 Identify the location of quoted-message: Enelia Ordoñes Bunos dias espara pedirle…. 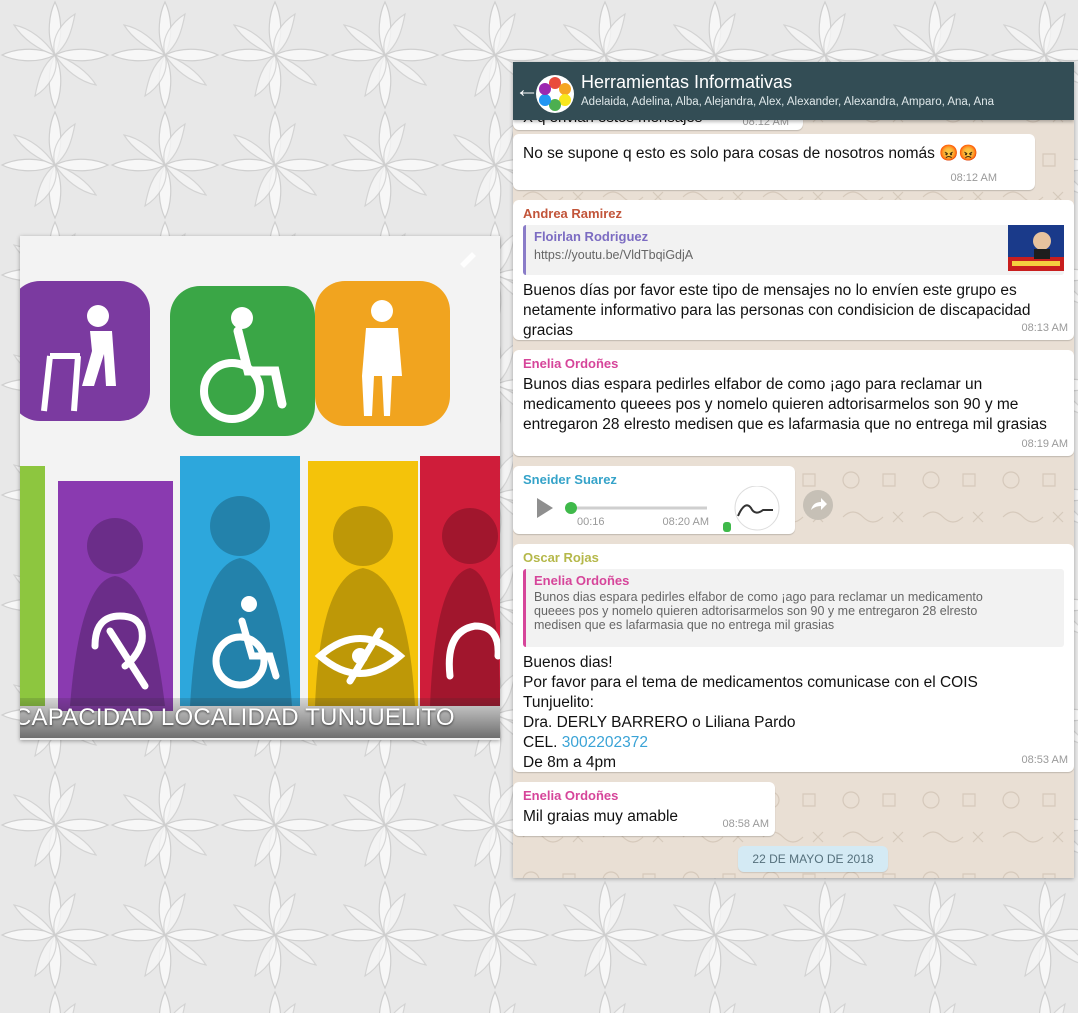
(793, 608).